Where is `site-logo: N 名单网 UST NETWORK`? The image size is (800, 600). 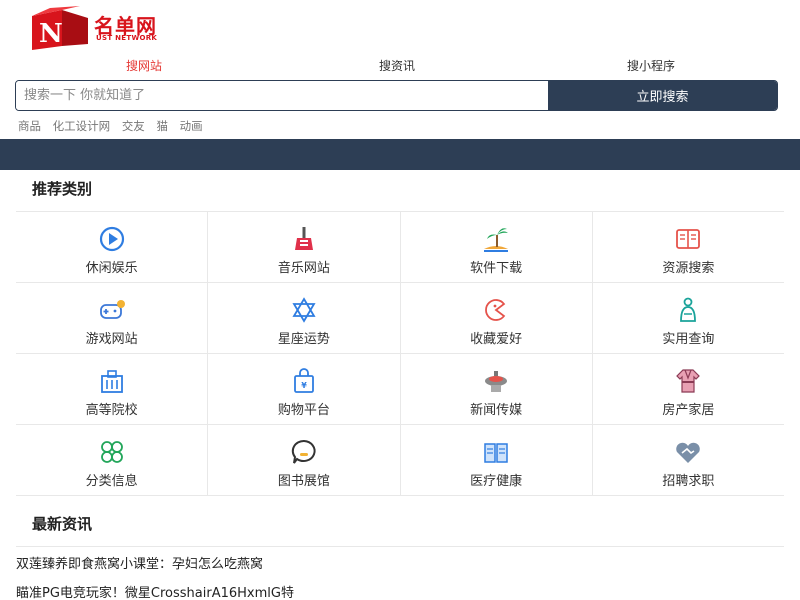
site-logo: N 名单网 UST NETWORK is located at coordinates (103, 28).